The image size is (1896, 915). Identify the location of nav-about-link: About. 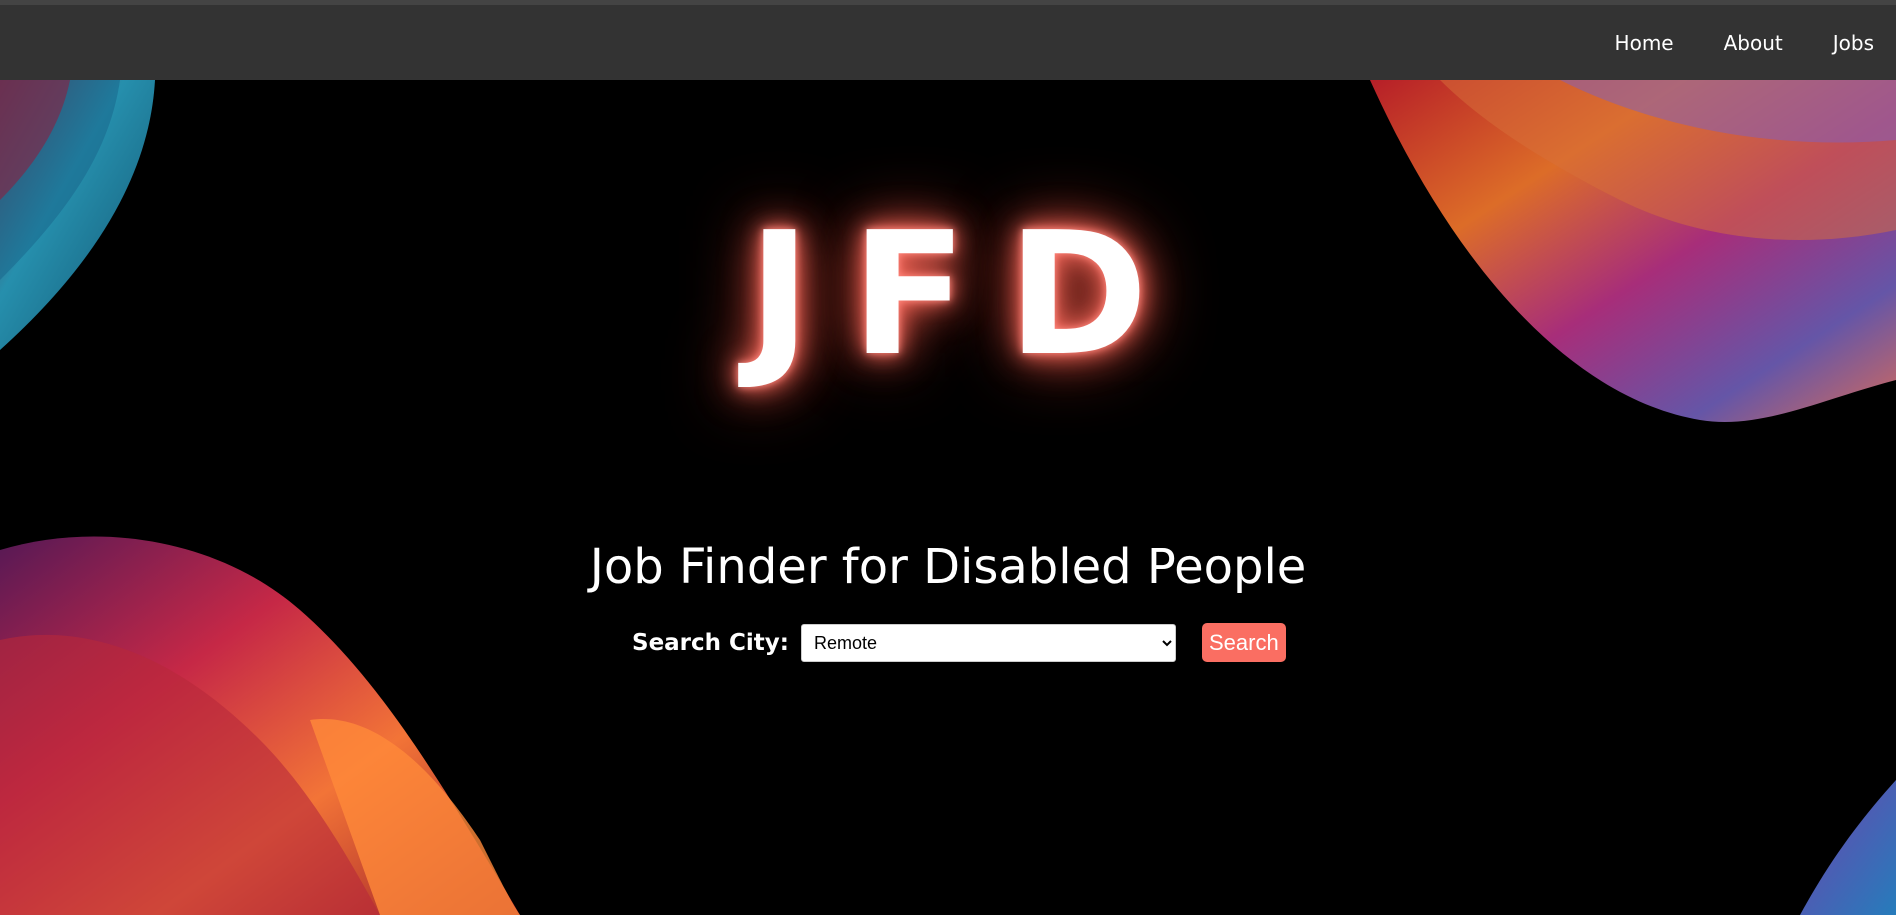
(1753, 43).